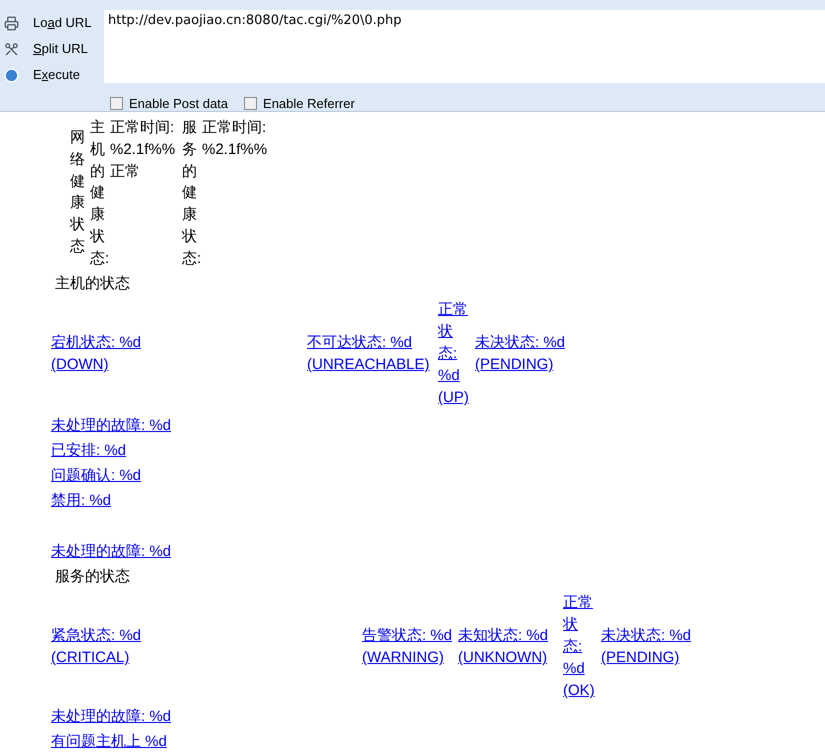 The width and height of the screenshot is (825, 754). I want to click on checkbox-label: Enable Post data, so click(178, 104).